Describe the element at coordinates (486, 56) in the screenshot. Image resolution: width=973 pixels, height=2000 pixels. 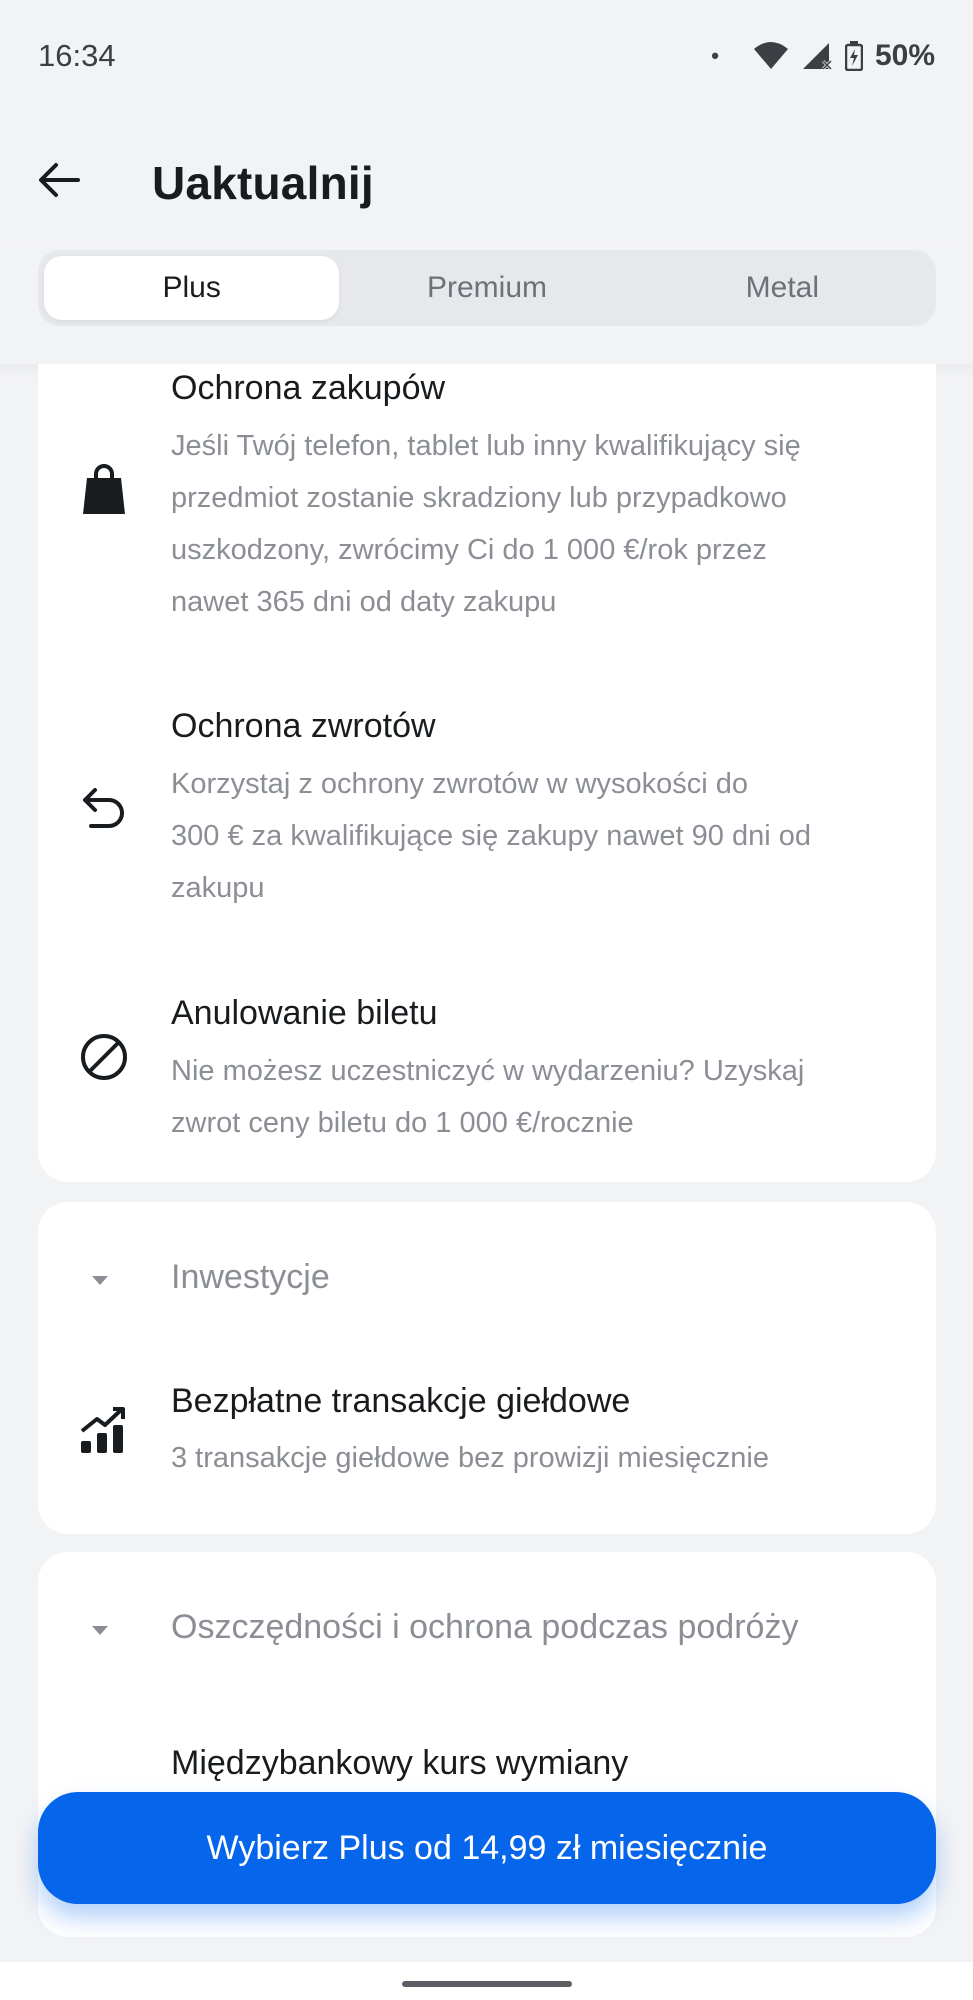
I see `status-bar: 16:34 • 50%` at that location.